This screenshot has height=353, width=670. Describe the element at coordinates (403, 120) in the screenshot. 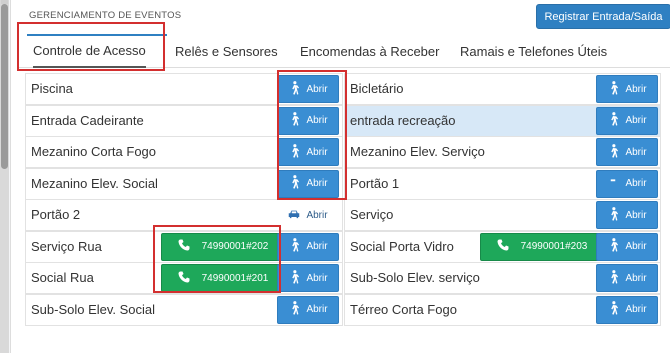

I see `access-point-label: entrada recreação` at that location.